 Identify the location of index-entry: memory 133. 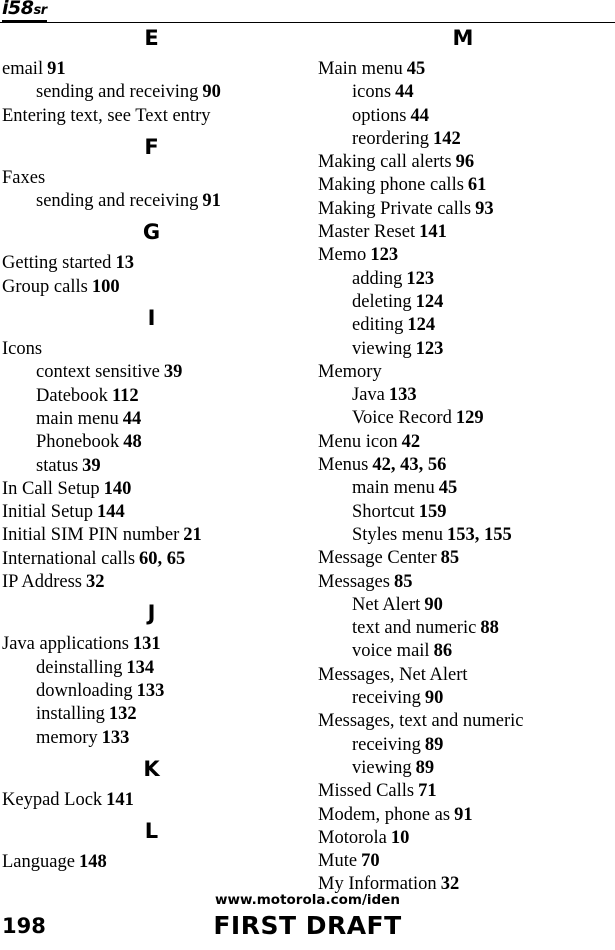
(151, 738).